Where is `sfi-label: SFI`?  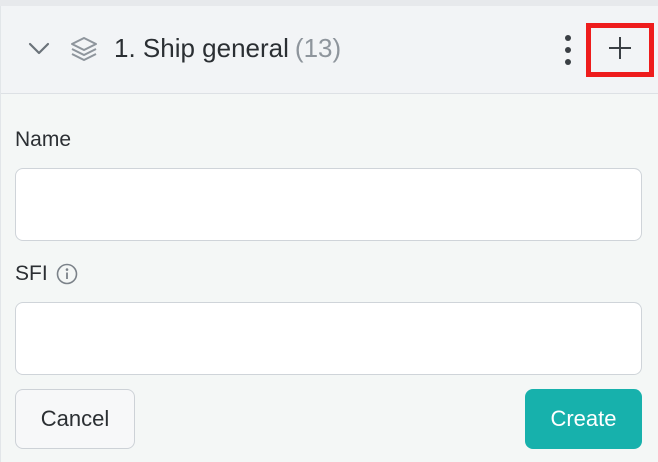
sfi-label: SFI is located at coordinates (31, 273).